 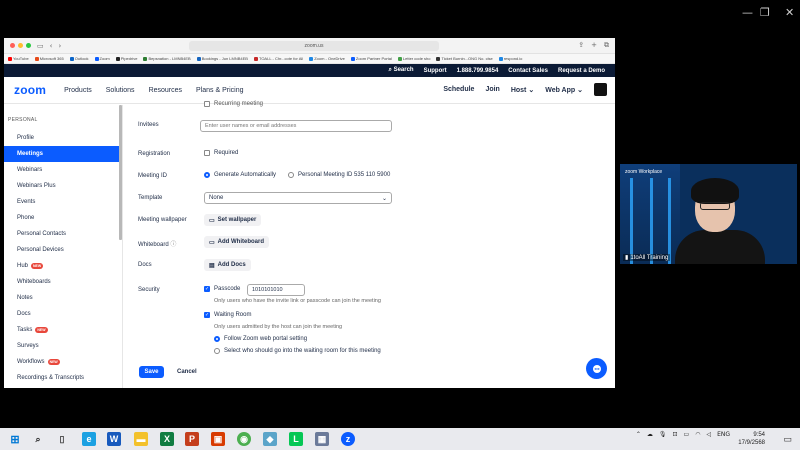 I want to click on network-icon: ⊡, so click(x=674, y=434).